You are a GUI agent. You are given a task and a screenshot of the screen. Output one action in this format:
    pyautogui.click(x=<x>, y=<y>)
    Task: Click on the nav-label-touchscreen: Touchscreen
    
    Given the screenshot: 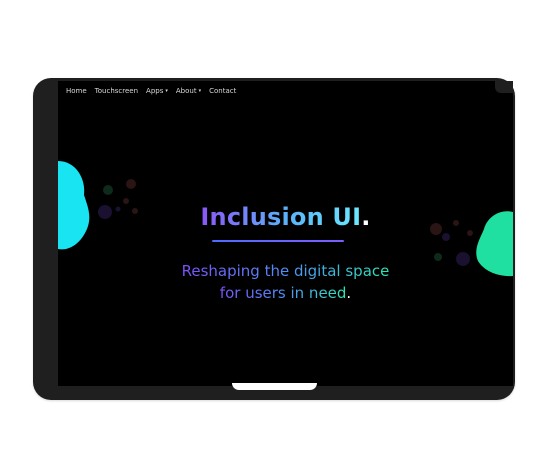 What is the action you would take?
    pyautogui.click(x=116, y=91)
    